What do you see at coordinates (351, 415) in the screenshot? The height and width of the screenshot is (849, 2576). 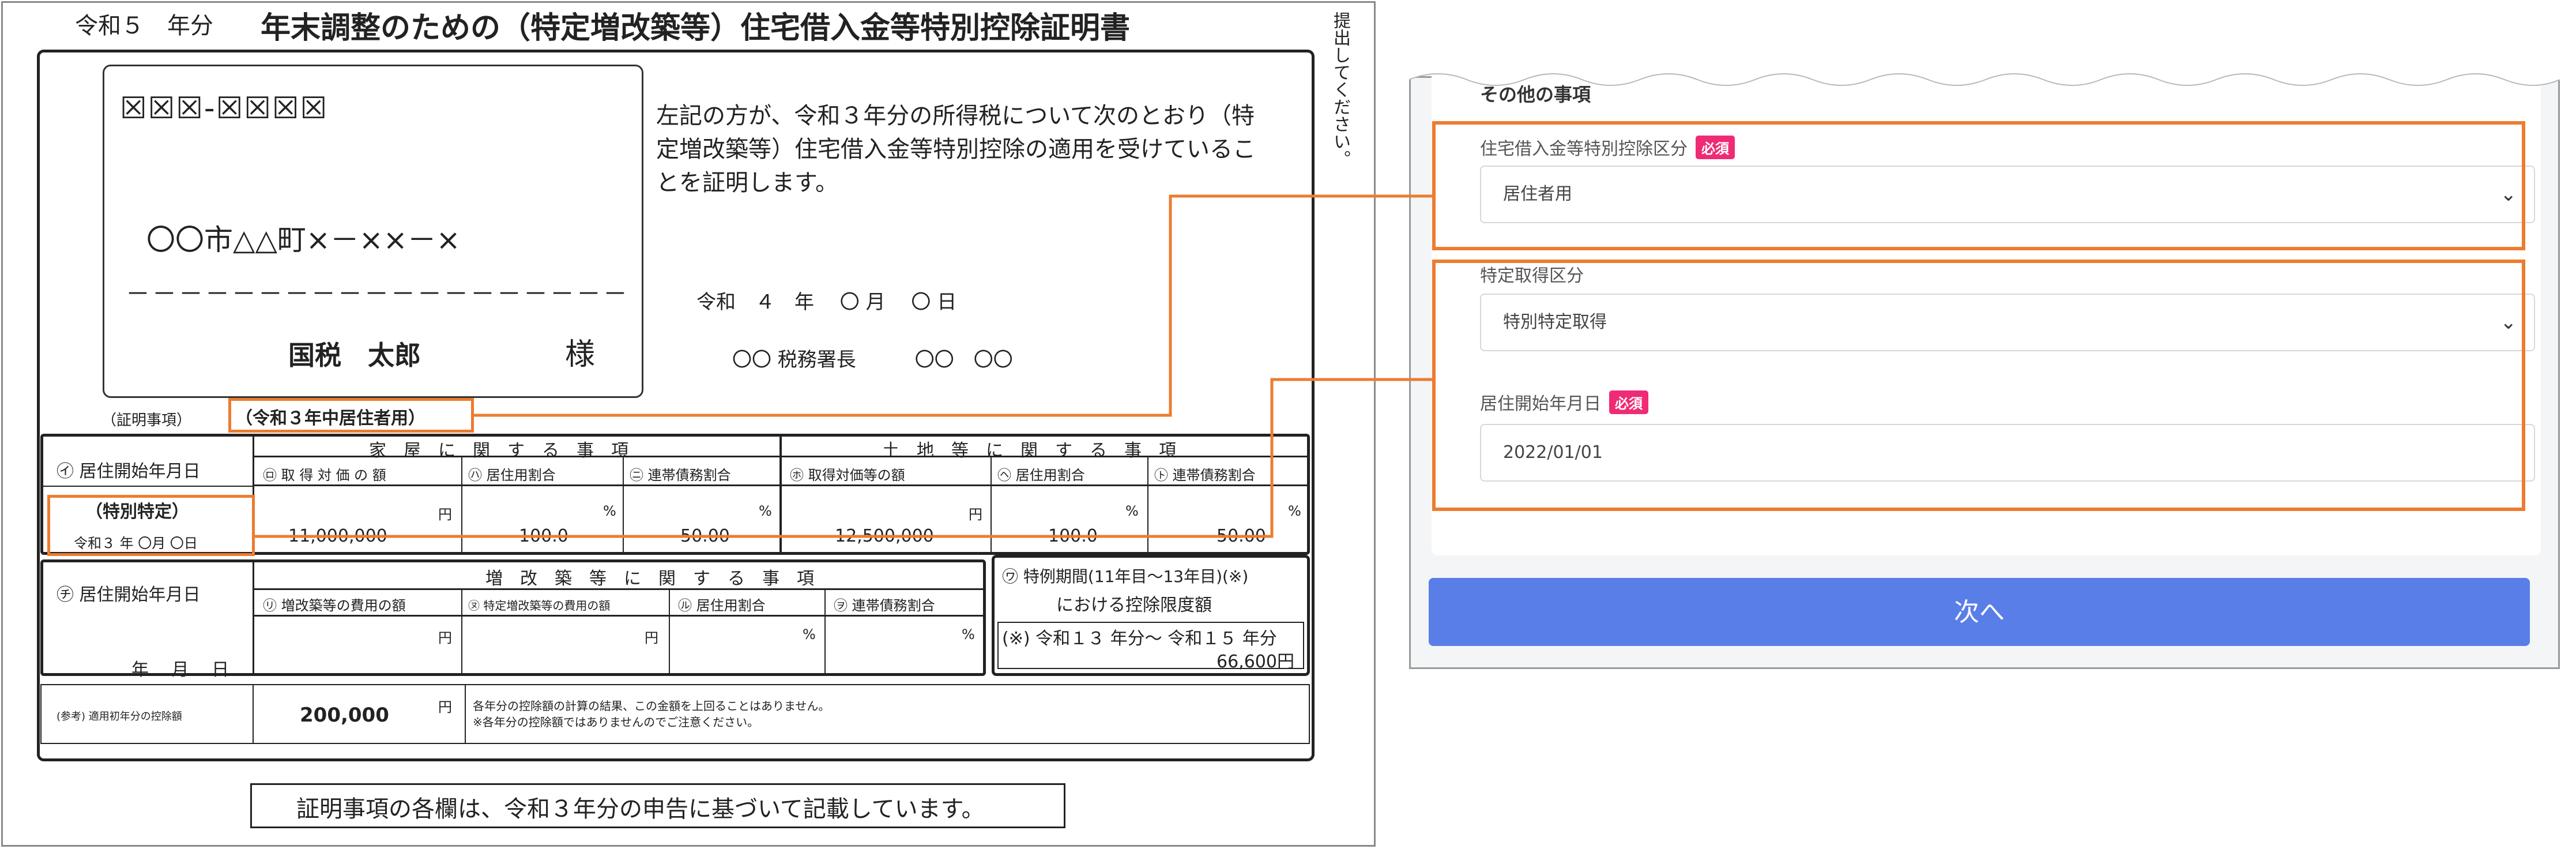 I see `cert-type-highlight` at bounding box center [351, 415].